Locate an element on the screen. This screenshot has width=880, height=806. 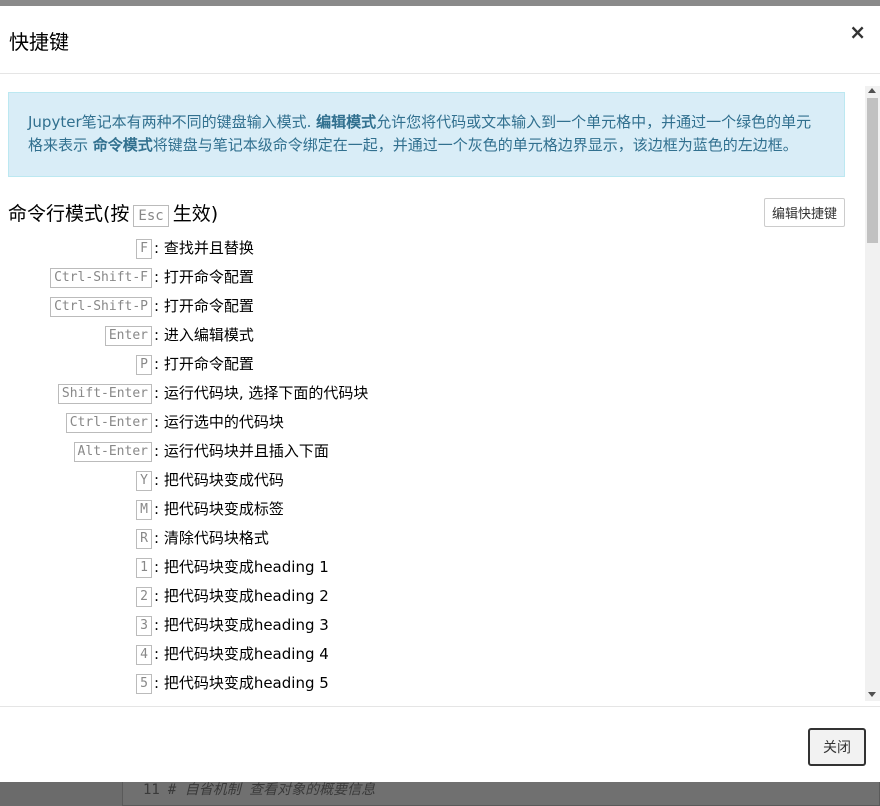
esc-key-badge: Esc is located at coordinates (151, 216).